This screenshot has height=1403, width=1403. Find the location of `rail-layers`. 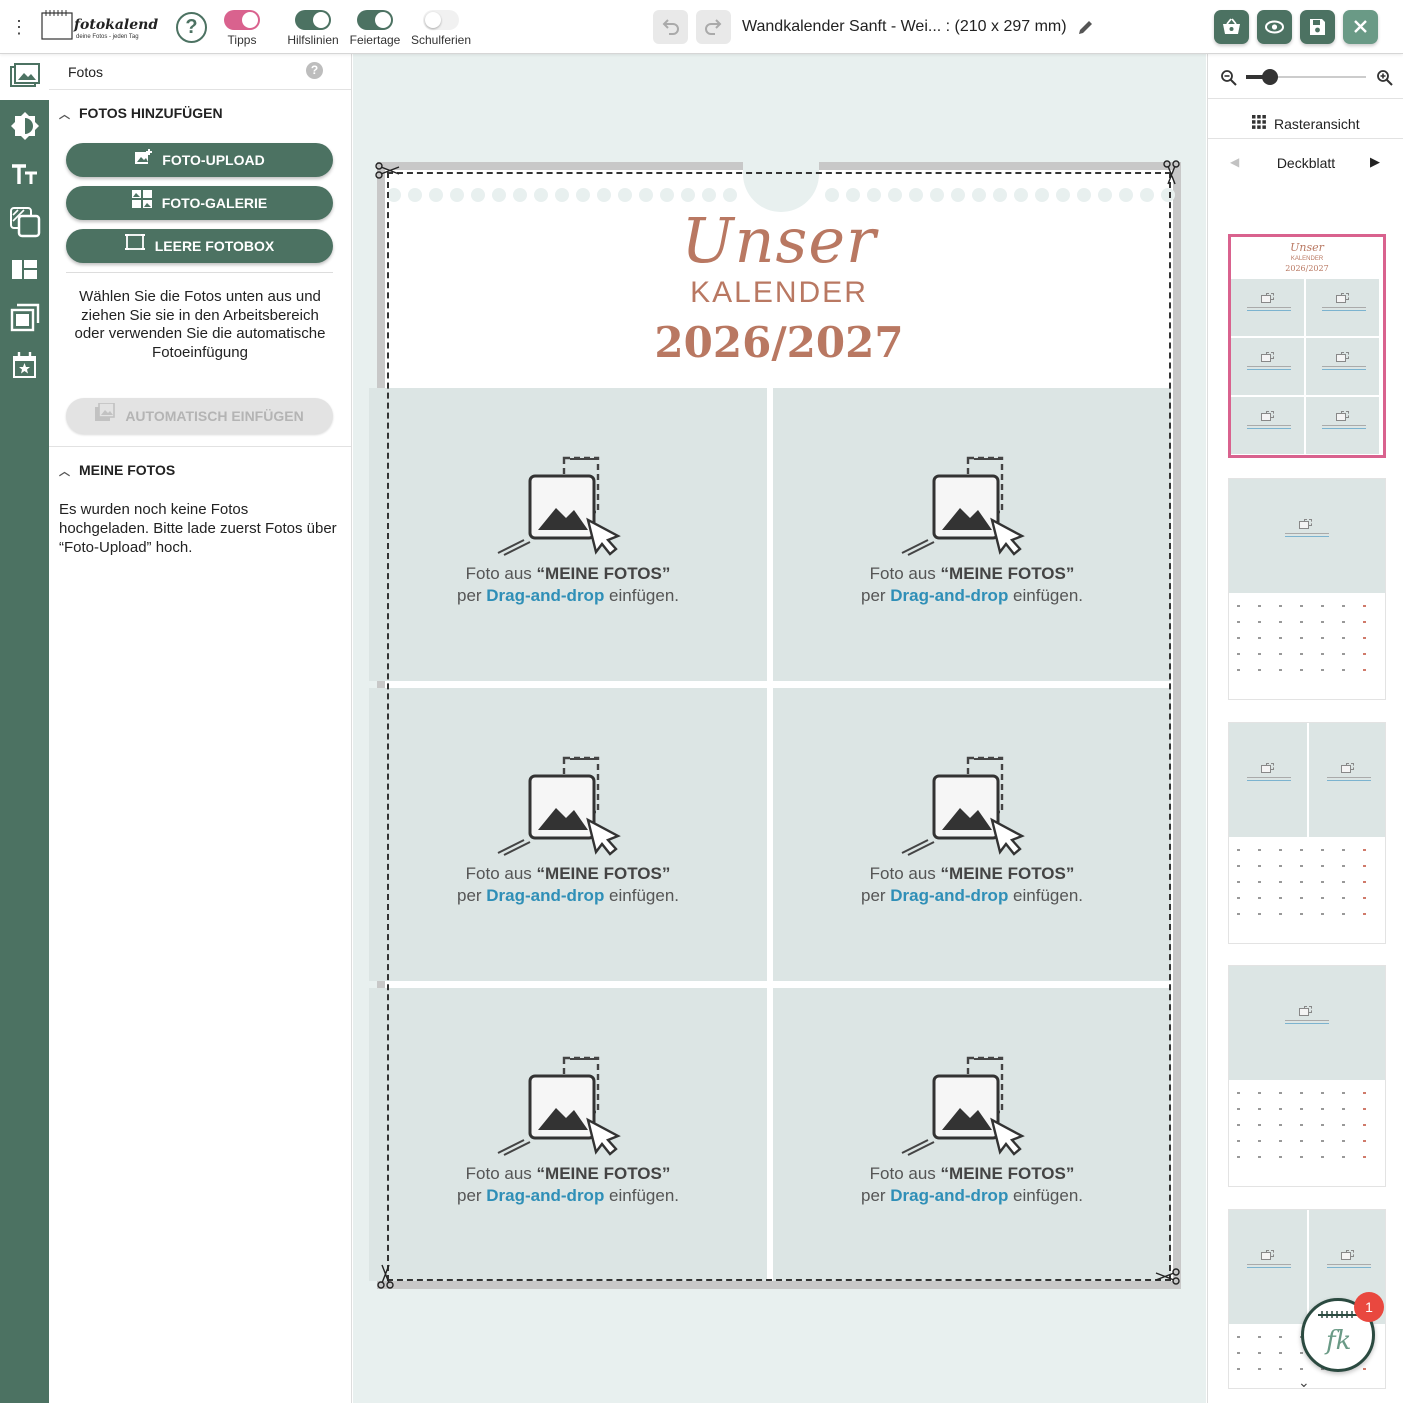

rail-layers is located at coordinates (24, 221).